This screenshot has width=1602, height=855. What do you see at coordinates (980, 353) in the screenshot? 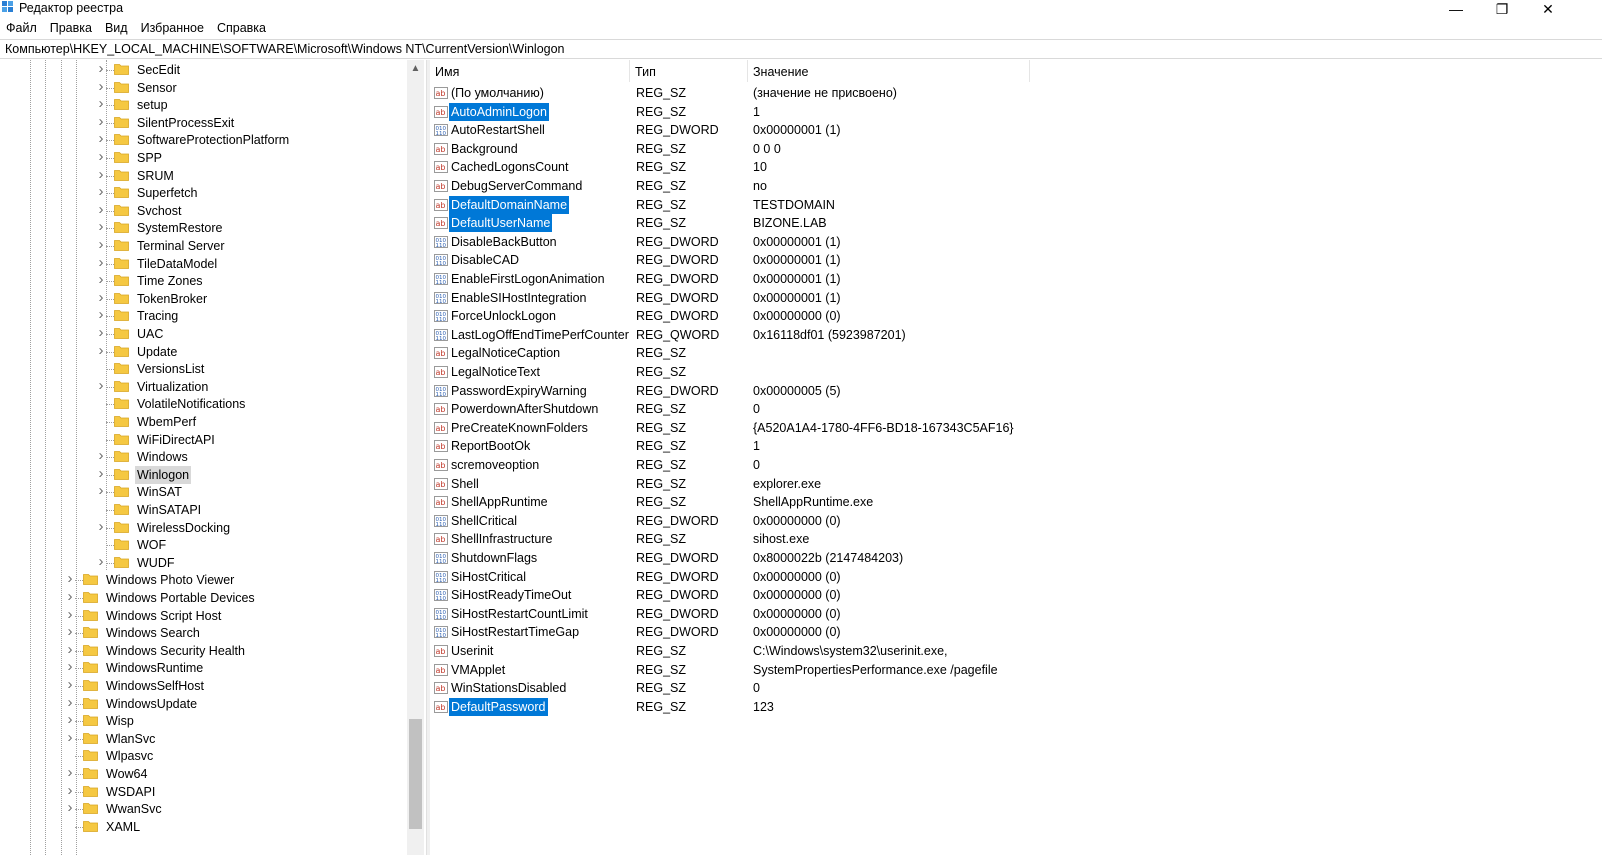
I see `value-row: ab LegalNoticeCaption REG_SZ` at bounding box center [980, 353].